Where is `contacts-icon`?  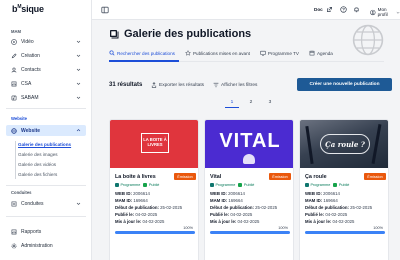 contacts-icon is located at coordinates (14, 70).